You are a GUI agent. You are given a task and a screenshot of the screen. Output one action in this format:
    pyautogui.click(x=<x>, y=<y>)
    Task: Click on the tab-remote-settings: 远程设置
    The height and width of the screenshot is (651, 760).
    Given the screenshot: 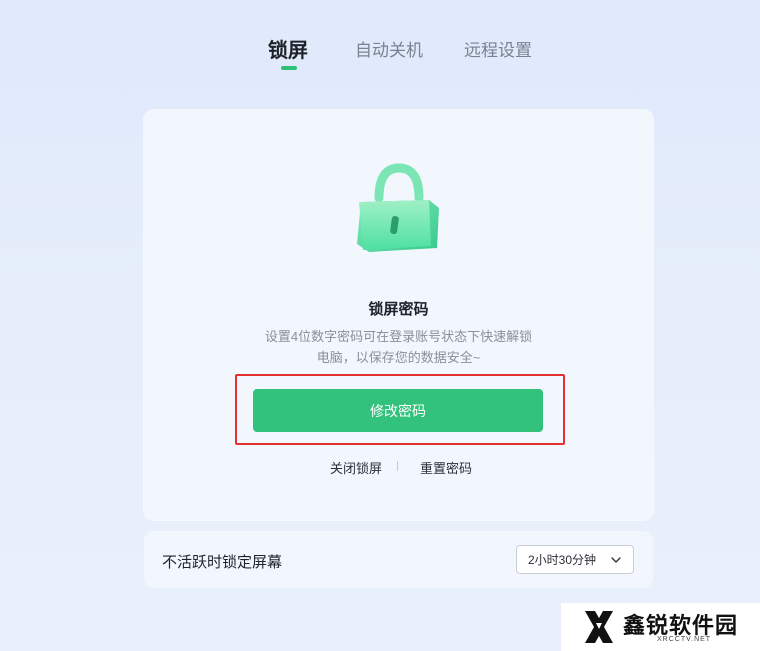 What is the action you would take?
    pyautogui.click(x=498, y=48)
    